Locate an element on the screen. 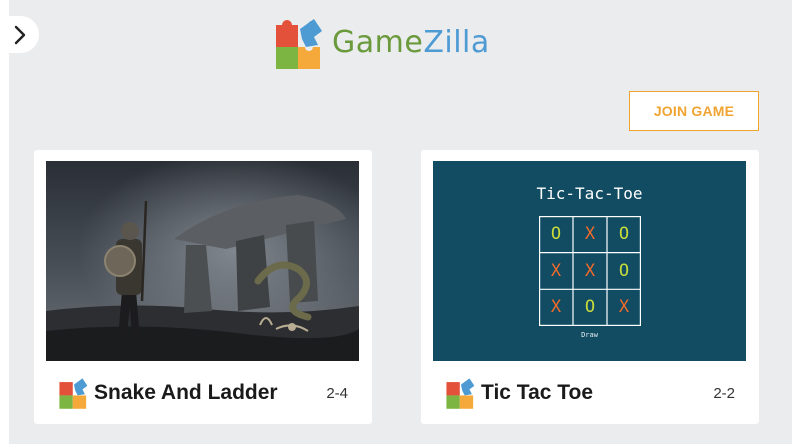 This screenshot has width=792, height=444. card-footer: Tic Tac Toe 2-2 is located at coordinates (590, 393).